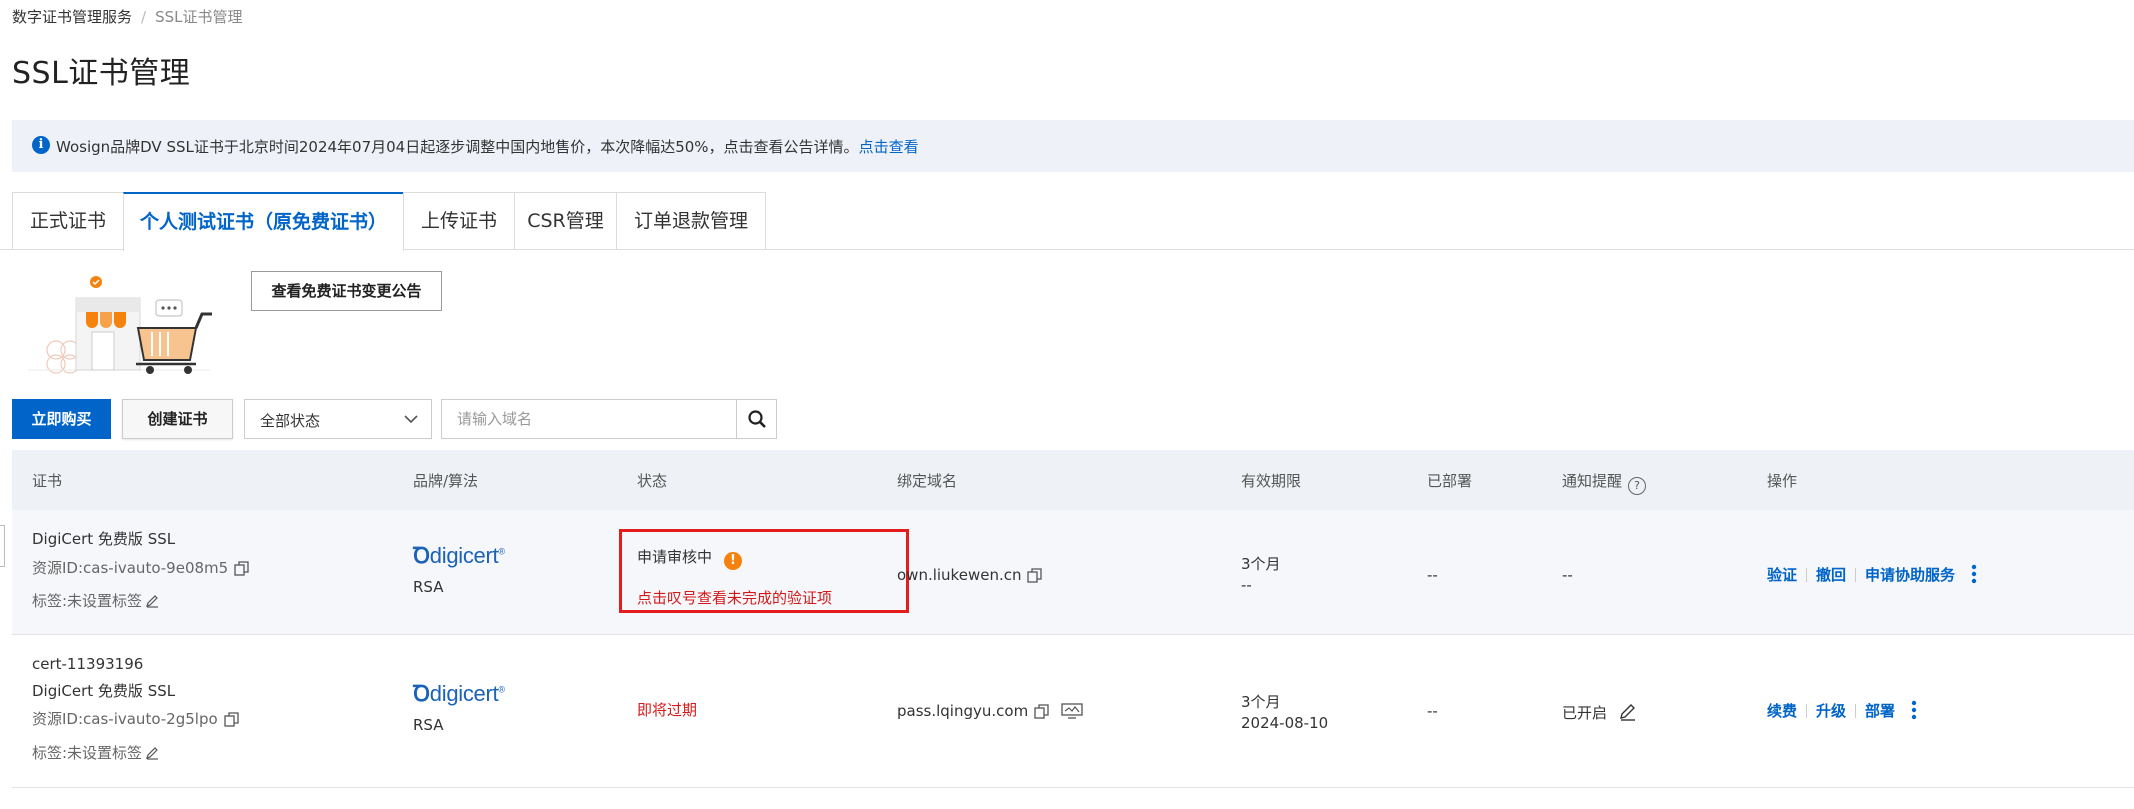  What do you see at coordinates (101, 73) in the screenshot?
I see `page-title: SSL证书管理` at bounding box center [101, 73].